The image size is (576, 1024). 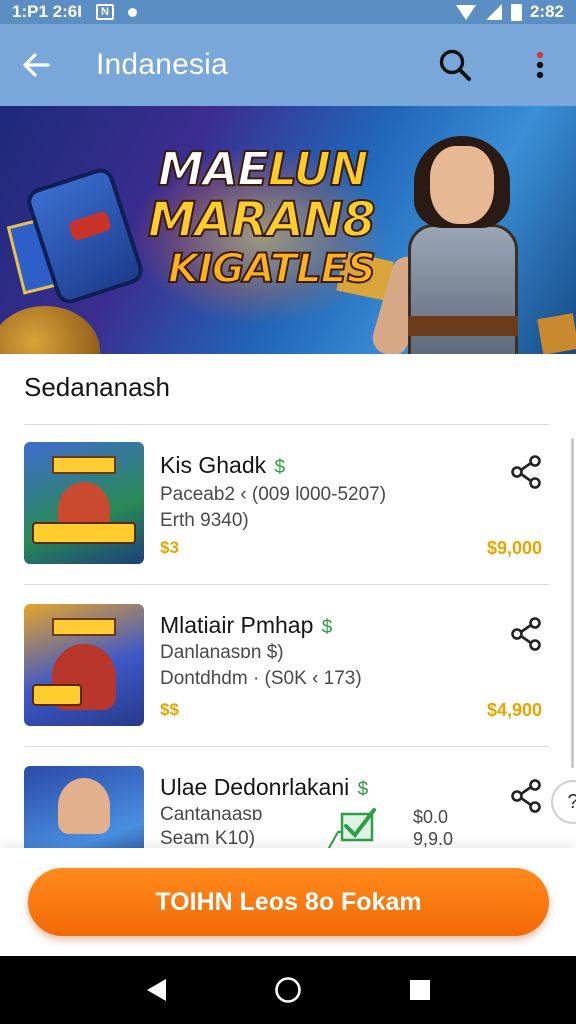 What do you see at coordinates (514, 710) in the screenshot?
I see `item-price: $4,900` at bounding box center [514, 710].